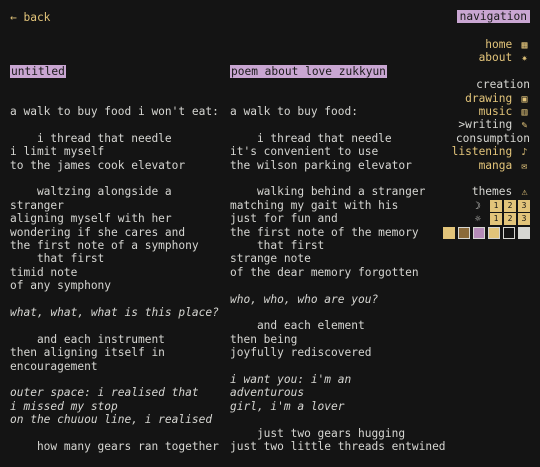 This screenshot has height=467, width=540. I want to click on section-consumption: consumption, so click(492, 138).